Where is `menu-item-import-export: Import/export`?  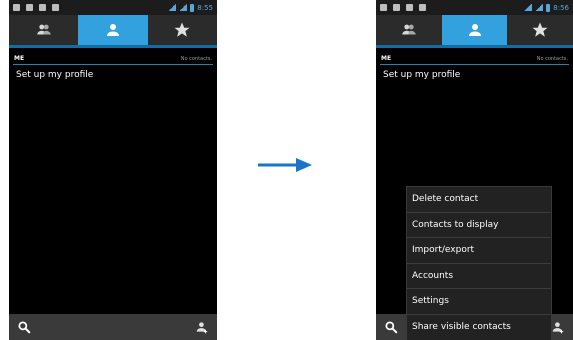 menu-item-import-export: Import/export is located at coordinates (479, 251).